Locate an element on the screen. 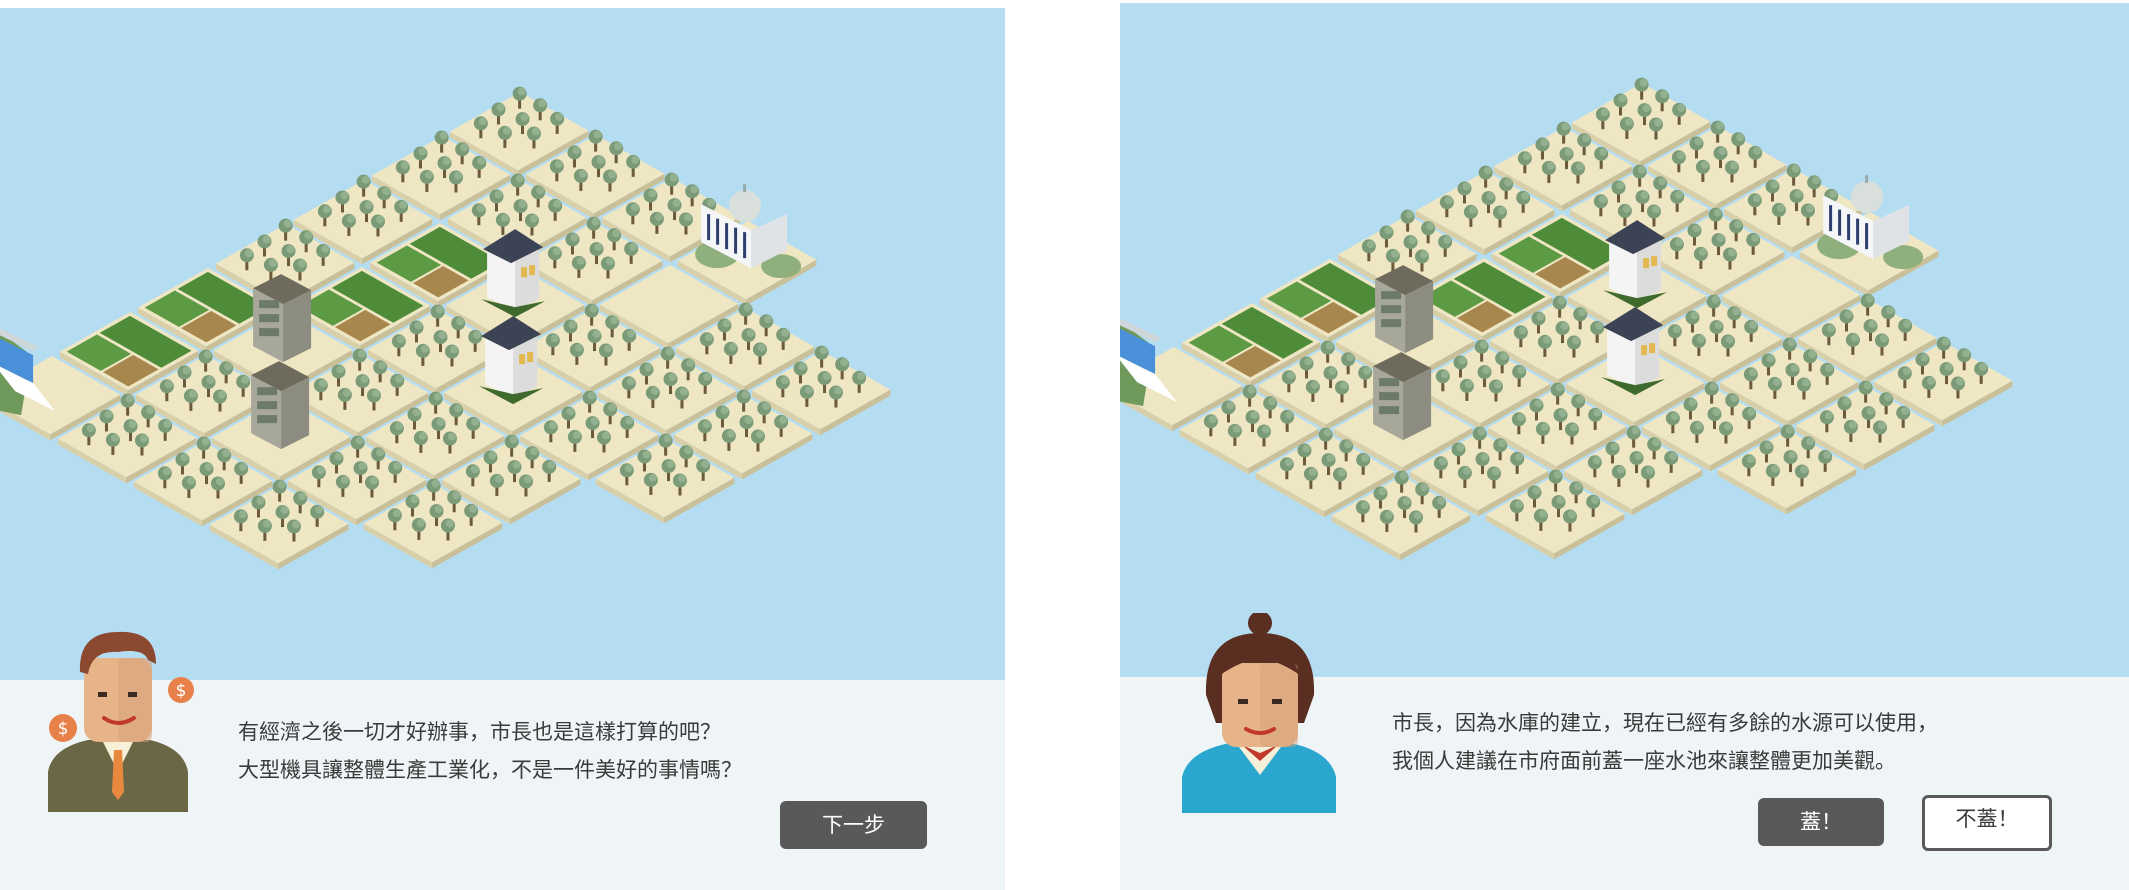 The height and width of the screenshot is (890, 2129). dialog-line-2: 我個人建議在市府面前蓋一座水池來讓整體更加美觀。 is located at coordinates (1644, 761).